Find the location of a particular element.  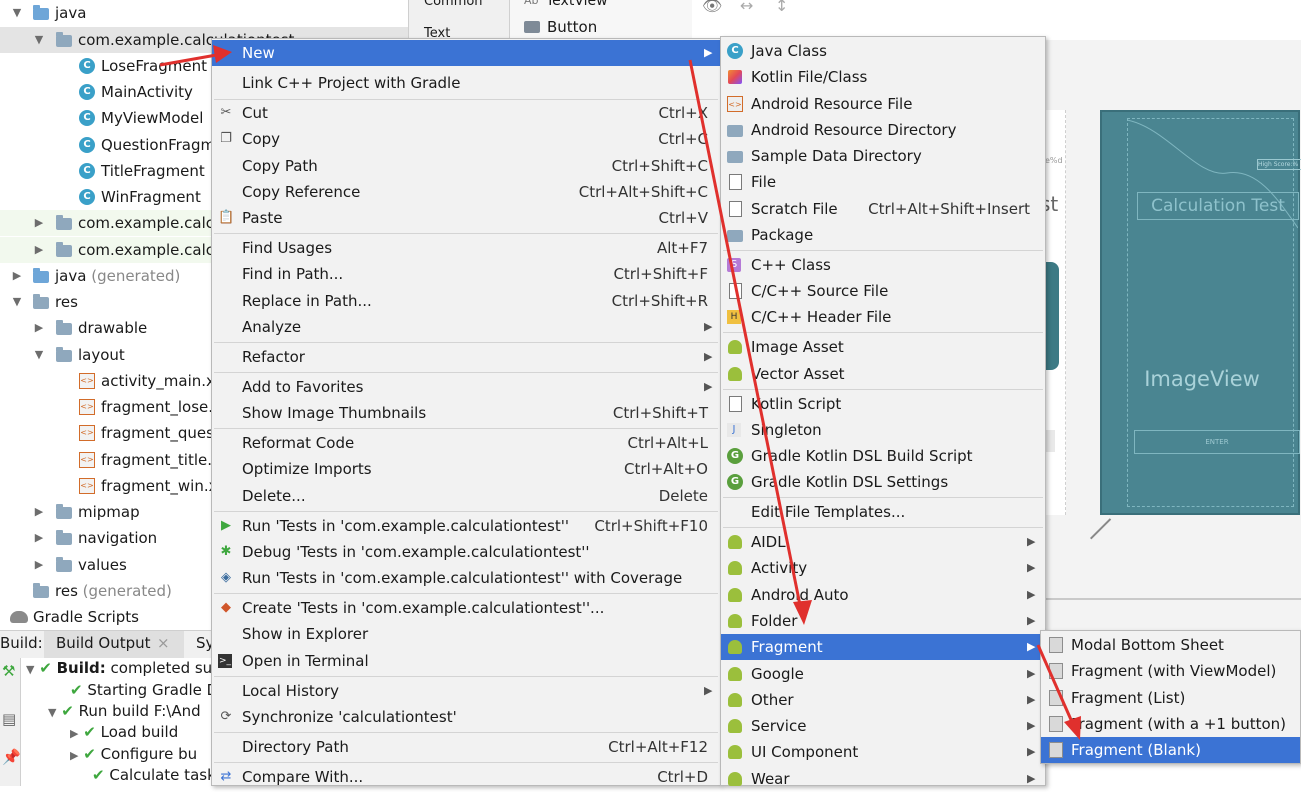

annotation-arrow-fragment is located at coordinates (745, 332).